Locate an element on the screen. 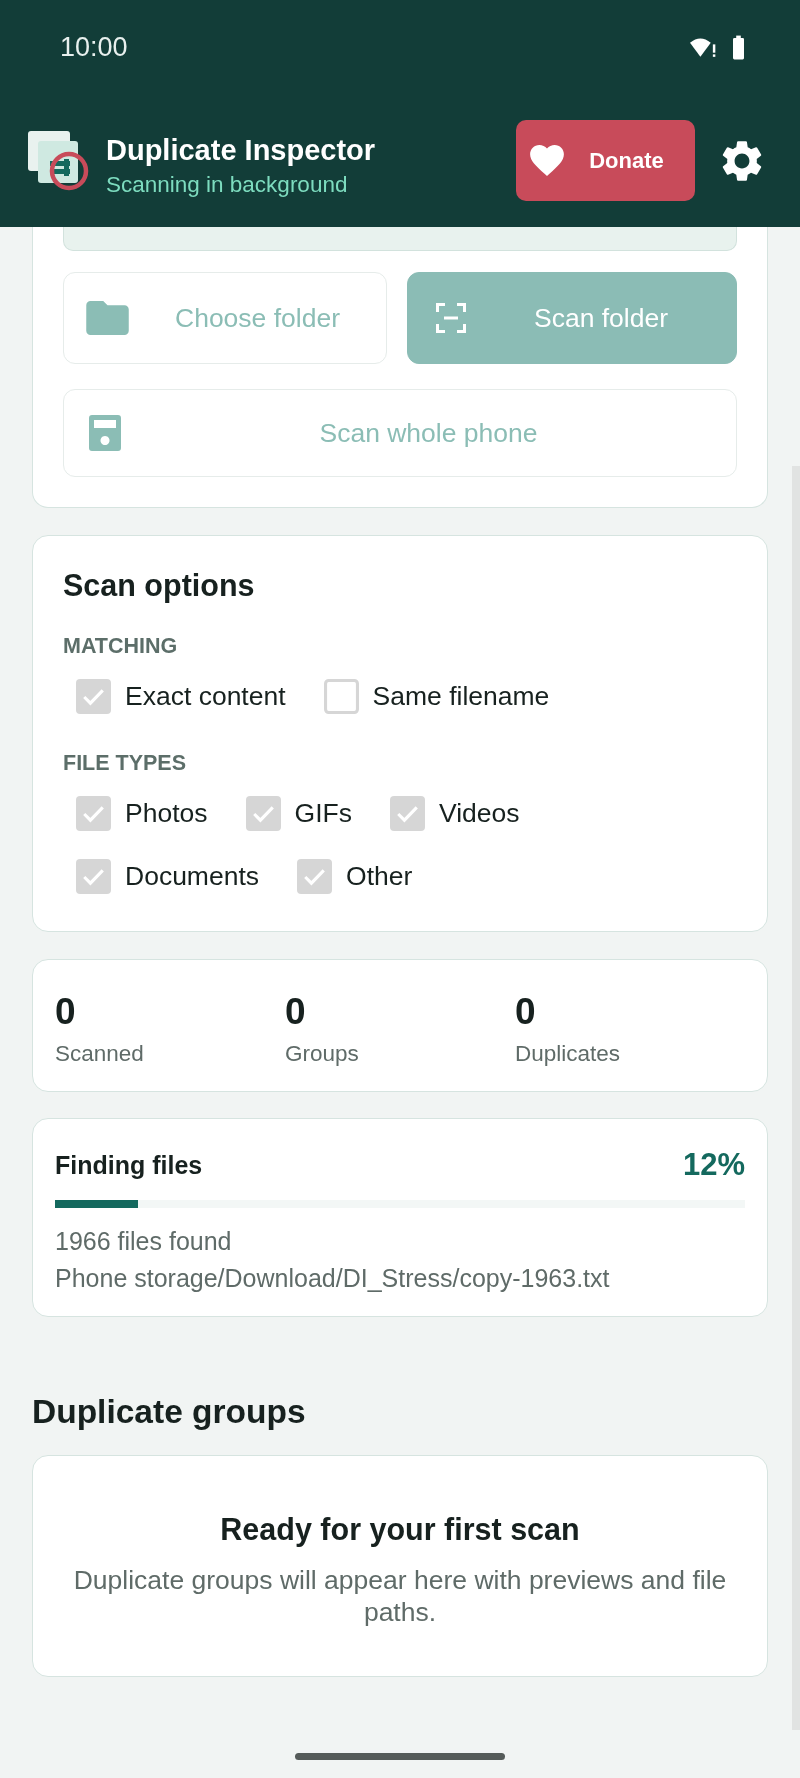 The height and width of the screenshot is (1778, 800). scan-frame-icon is located at coordinates (451, 318).